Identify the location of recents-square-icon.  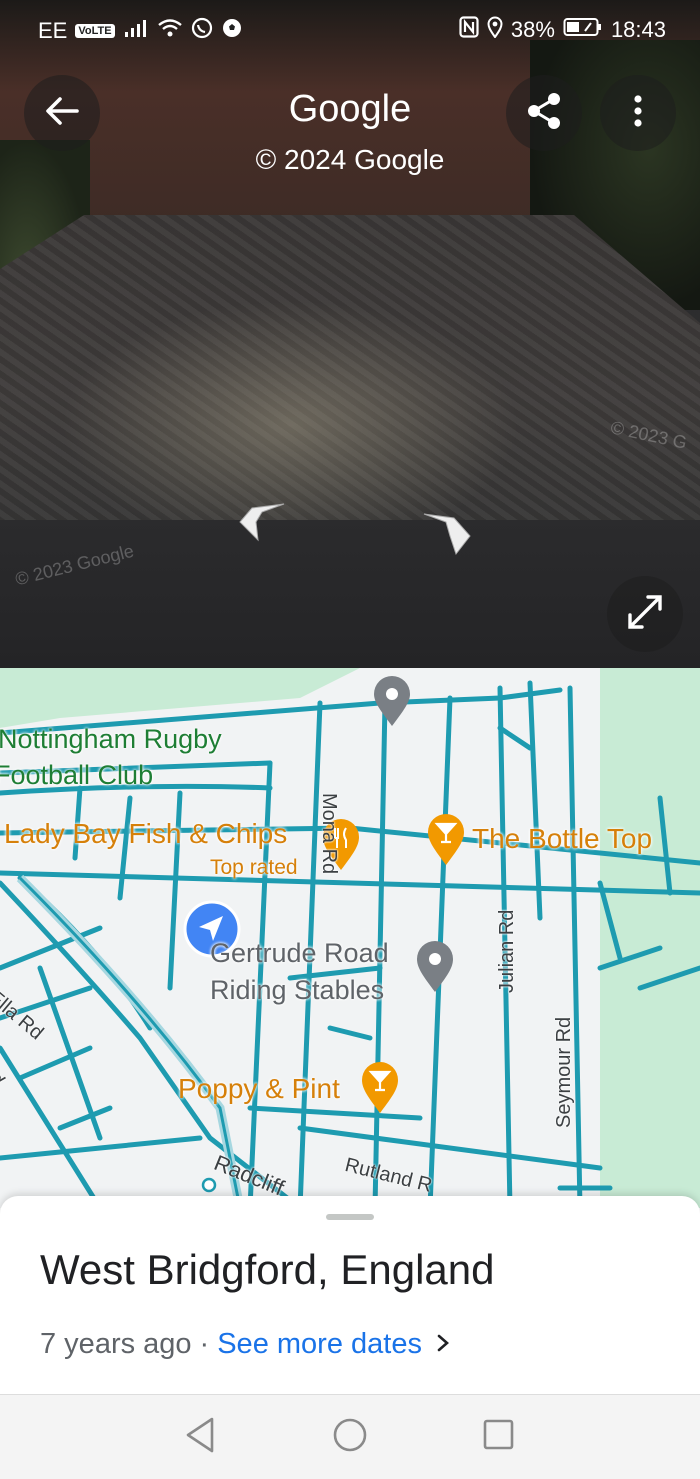
(498, 1439).